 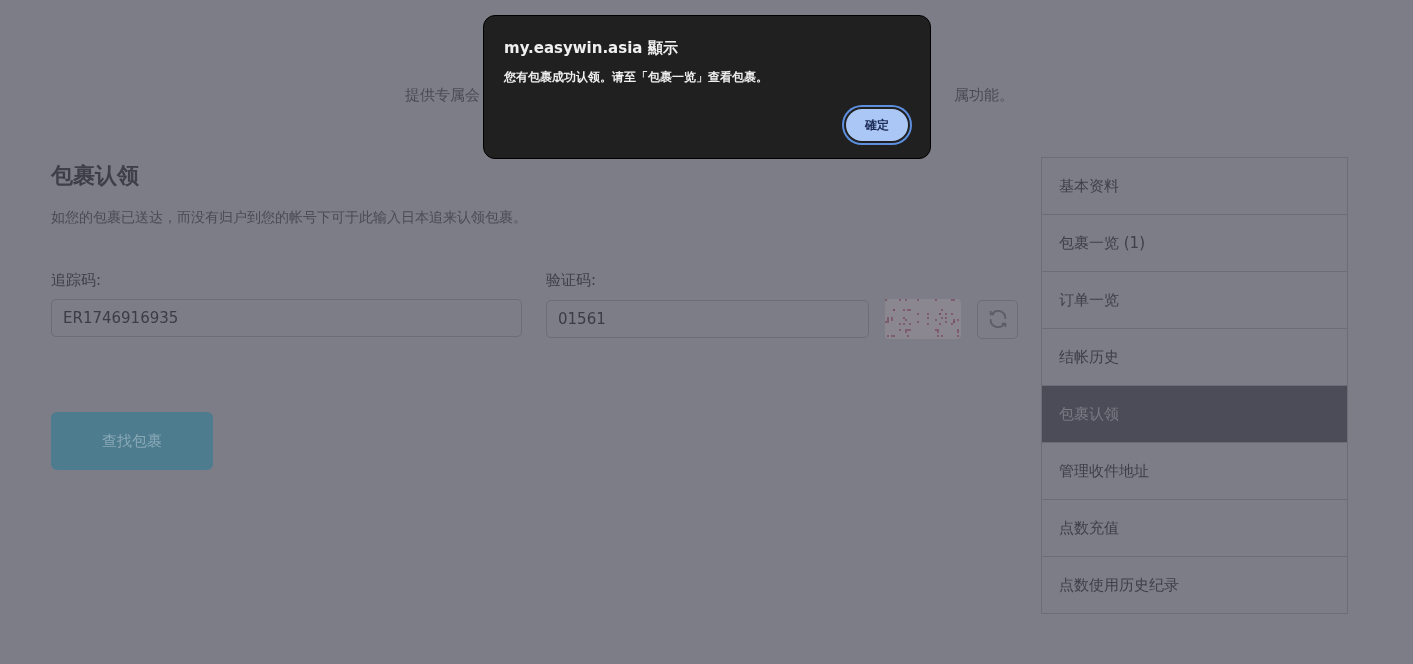 I want to click on tracking-input: ER1746916935, so click(x=286, y=318).